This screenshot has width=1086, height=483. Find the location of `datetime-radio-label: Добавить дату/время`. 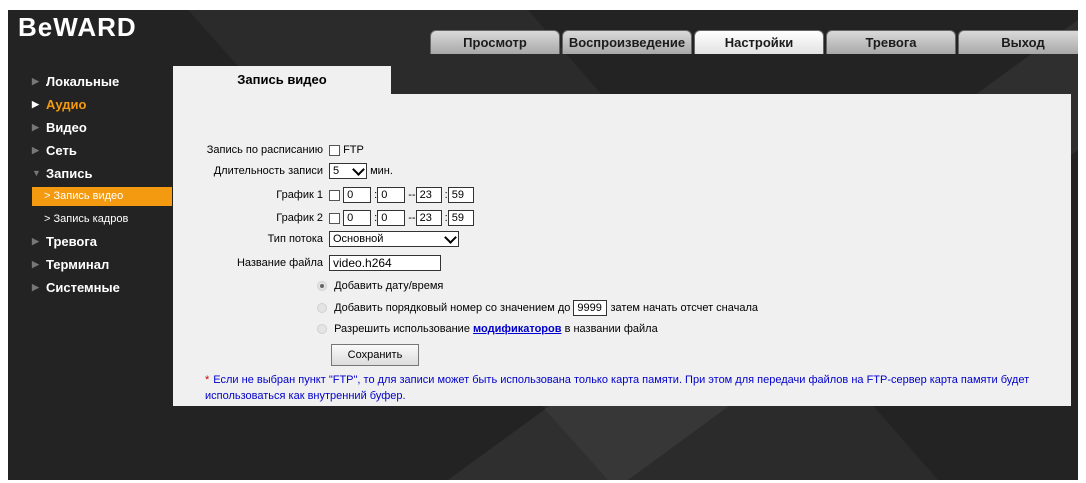

datetime-radio-label: Добавить дату/время is located at coordinates (389, 286).